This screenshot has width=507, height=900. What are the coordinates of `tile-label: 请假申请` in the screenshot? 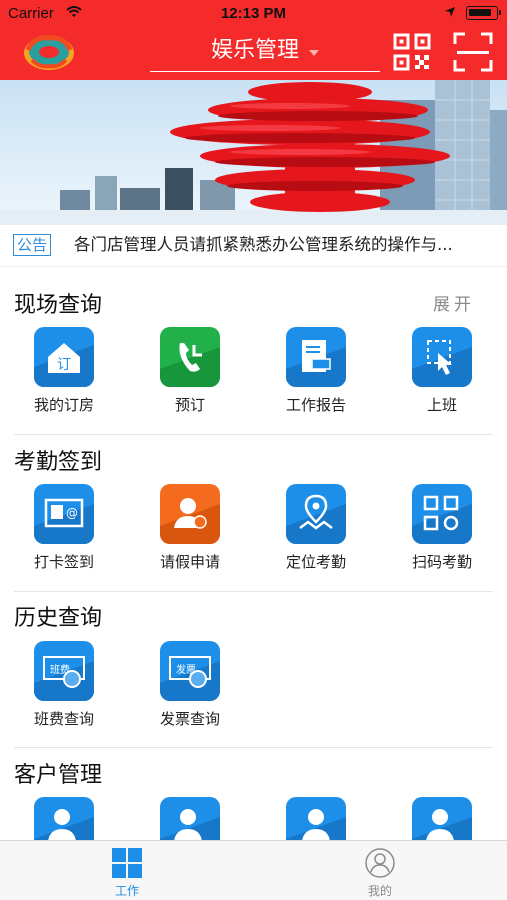 It's located at (189, 562).